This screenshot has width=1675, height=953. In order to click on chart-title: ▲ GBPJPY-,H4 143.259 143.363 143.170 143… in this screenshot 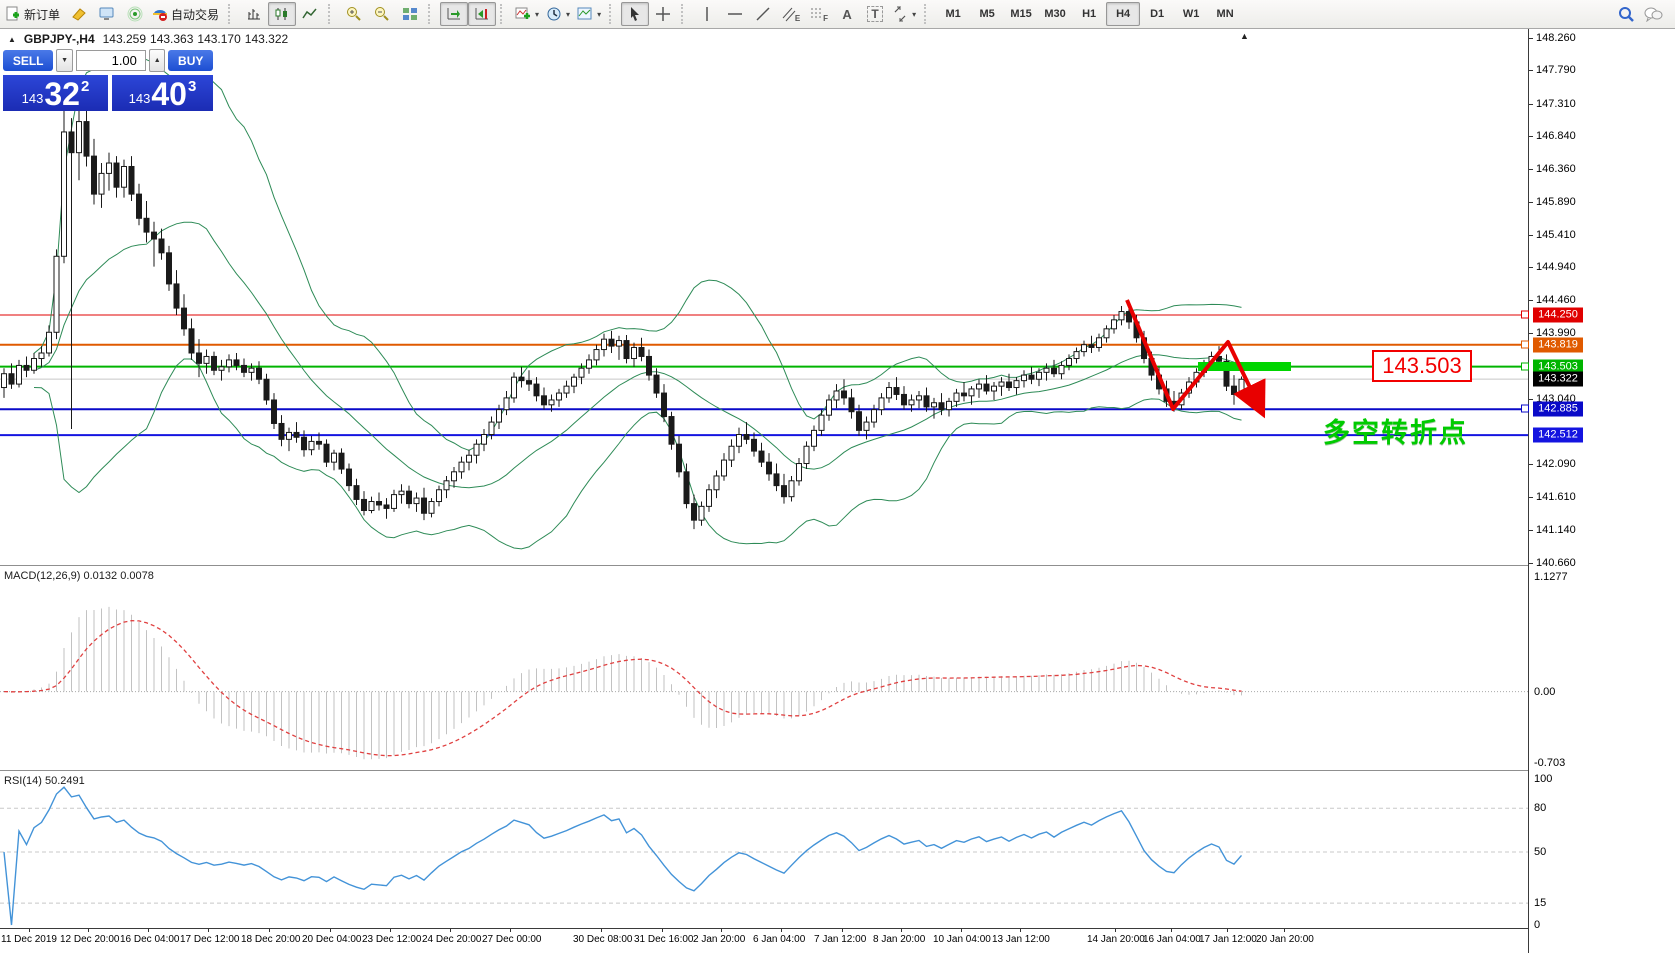, I will do `click(148, 39)`.